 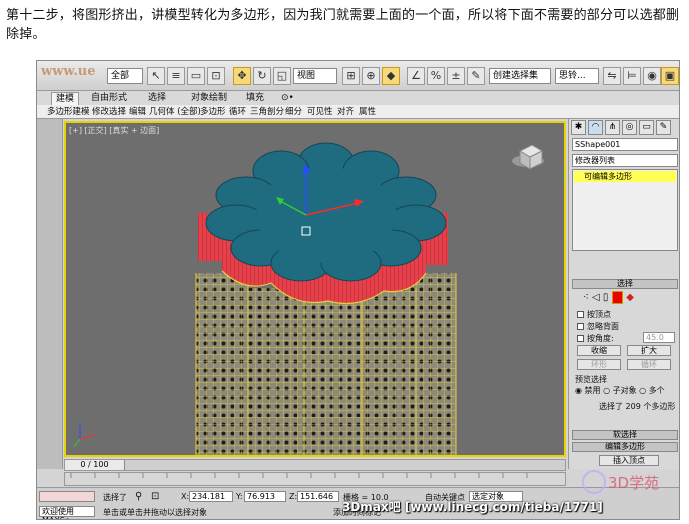 I want to click on preview-selection-label: 预览选择, so click(x=591, y=379).